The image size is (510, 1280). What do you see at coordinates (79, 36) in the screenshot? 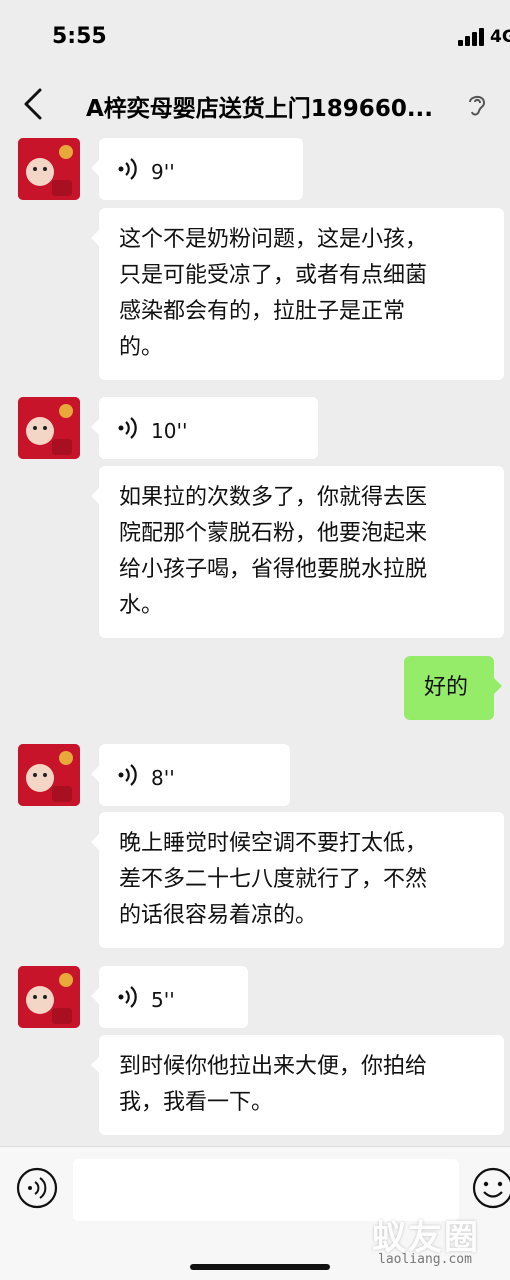
I see `status-time: 5:55` at bounding box center [79, 36].